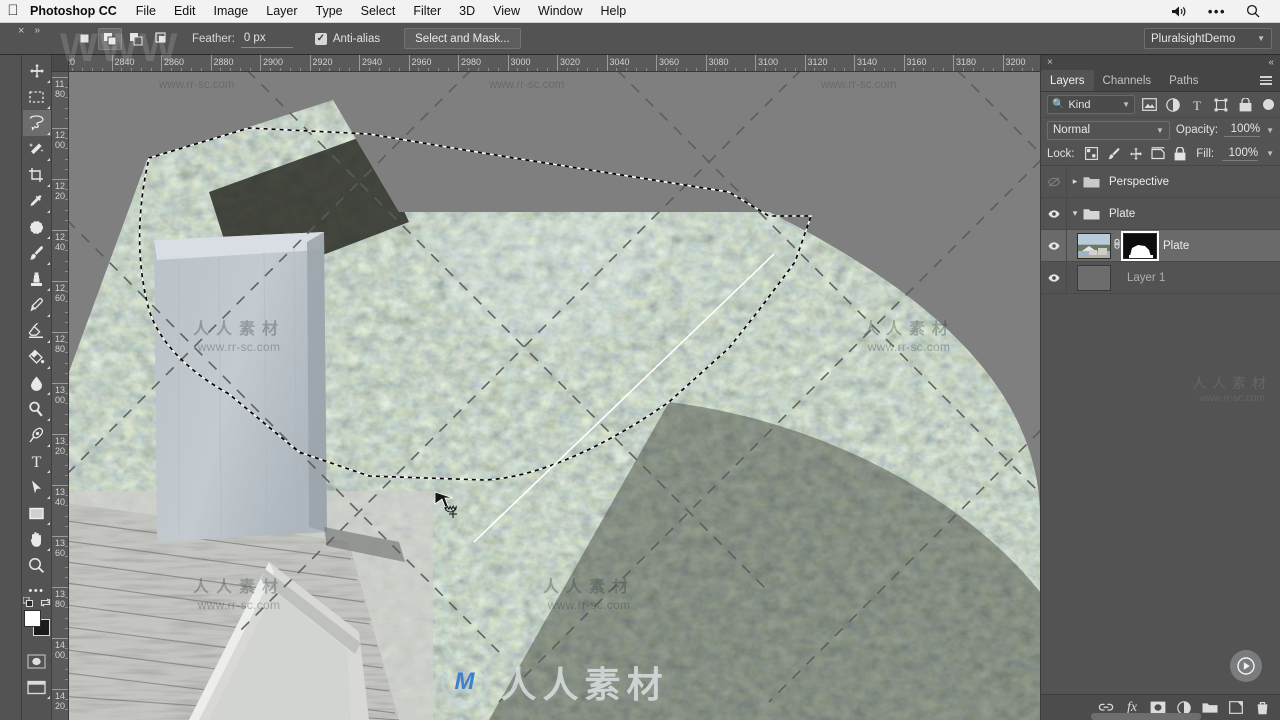 The width and height of the screenshot is (1280, 720). I want to click on hand-tool, so click(37, 539).